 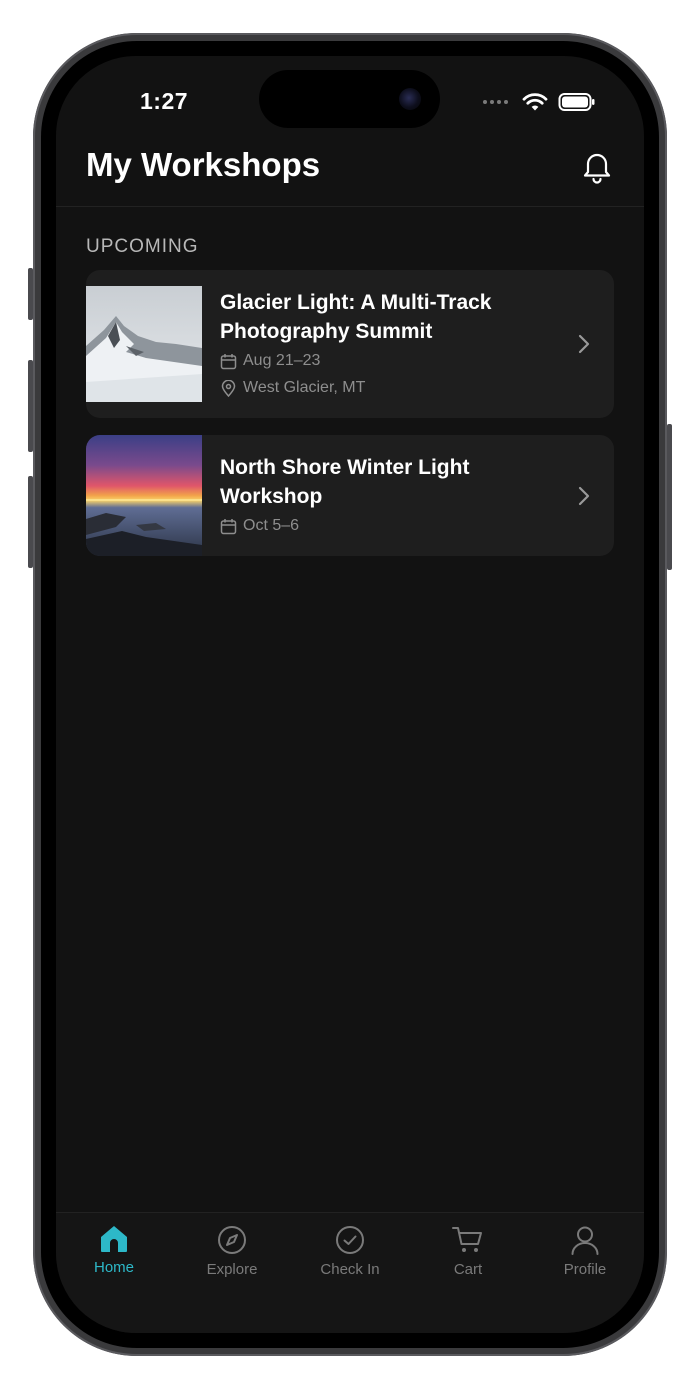 I want to click on home-icon, so click(x=114, y=1239).